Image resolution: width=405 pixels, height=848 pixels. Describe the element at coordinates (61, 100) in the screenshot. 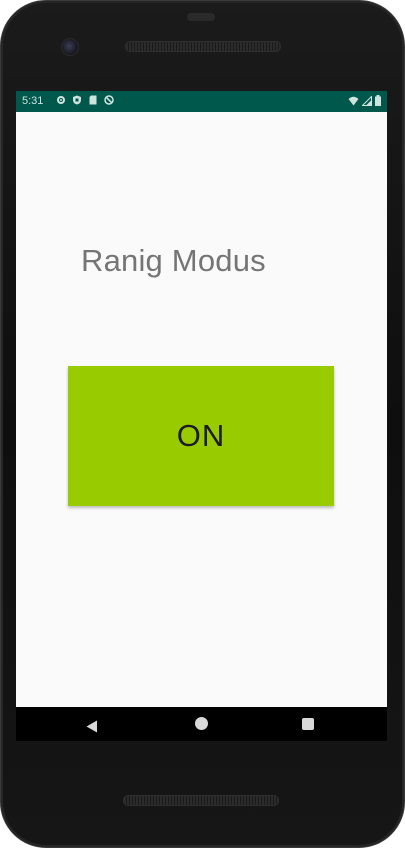

I see `settings-icon` at that location.